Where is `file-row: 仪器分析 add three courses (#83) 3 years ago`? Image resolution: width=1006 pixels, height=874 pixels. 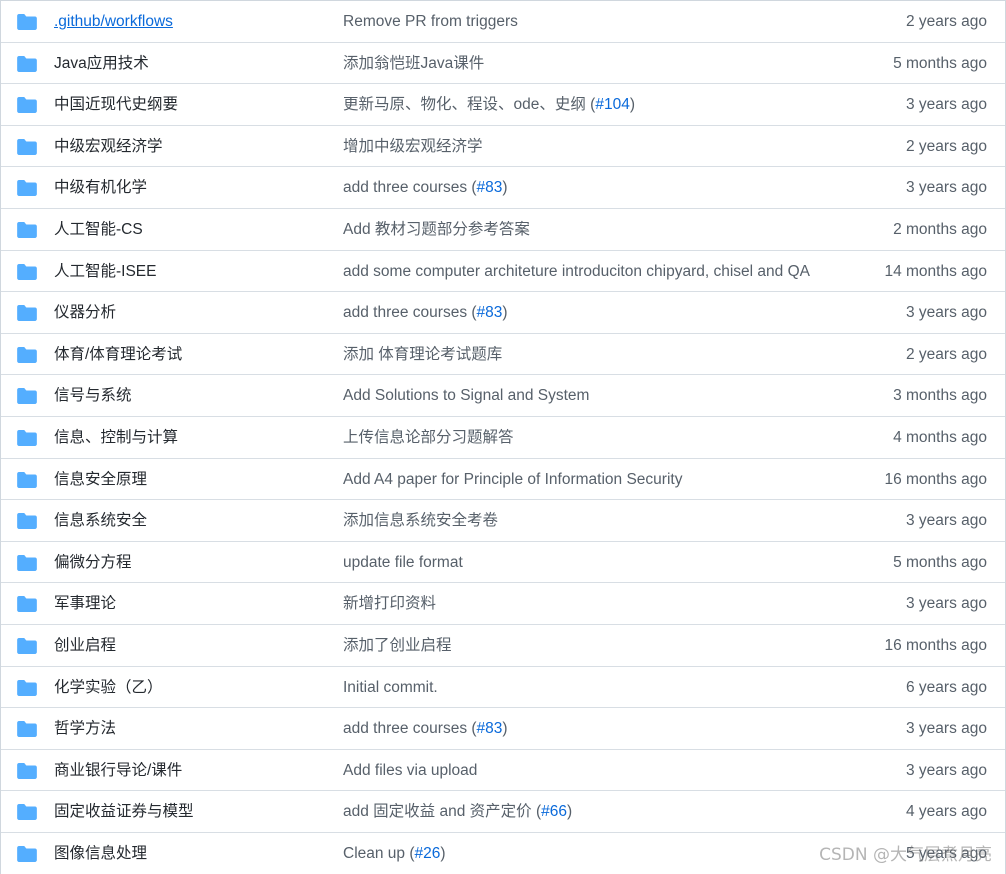 file-row: 仪器分析 add three courses (#83) 3 years ago is located at coordinates (503, 313).